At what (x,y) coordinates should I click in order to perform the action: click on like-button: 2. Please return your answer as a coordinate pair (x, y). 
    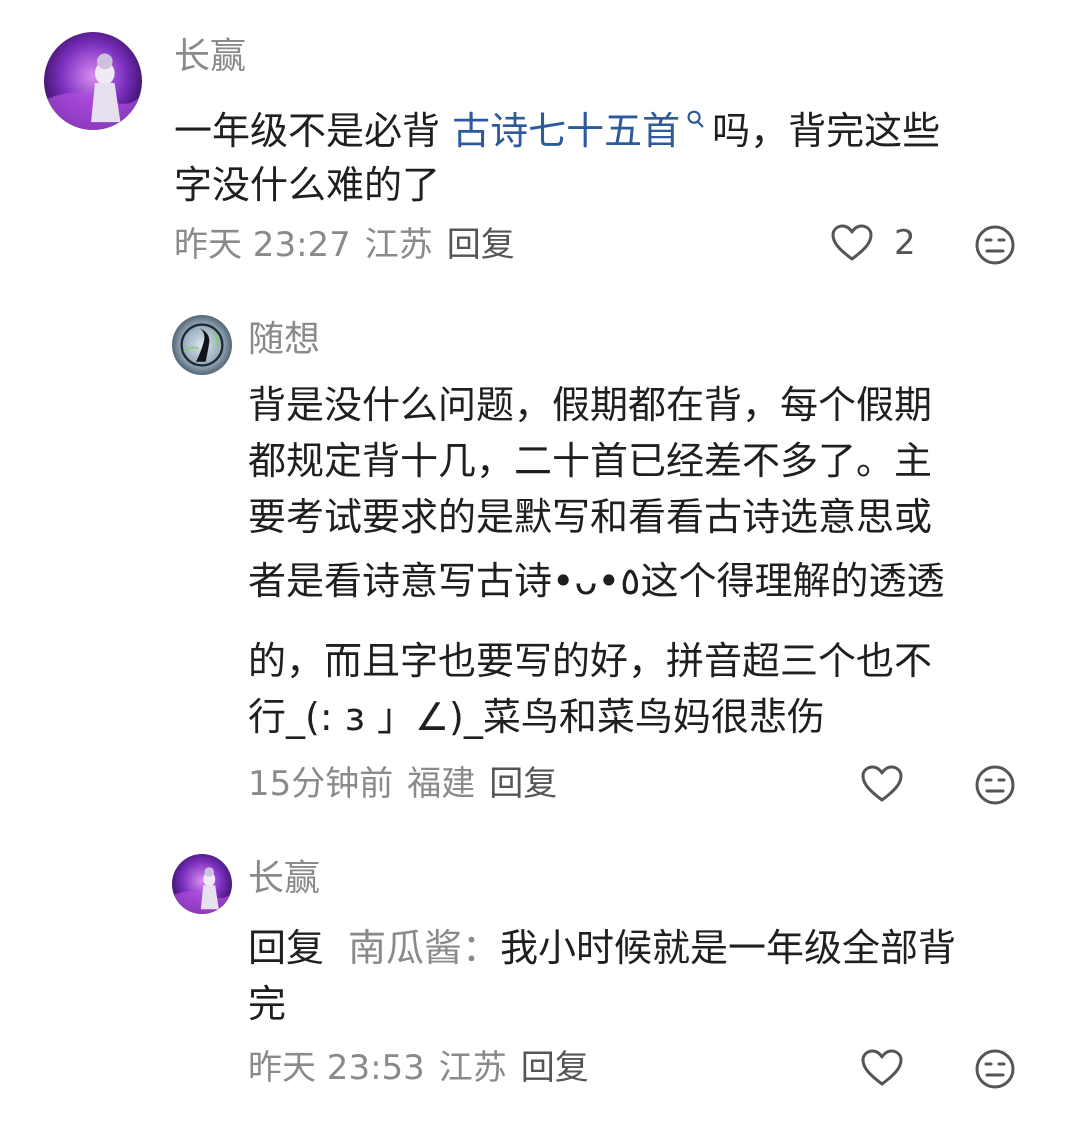
    Looking at the image, I should click on (873, 243).